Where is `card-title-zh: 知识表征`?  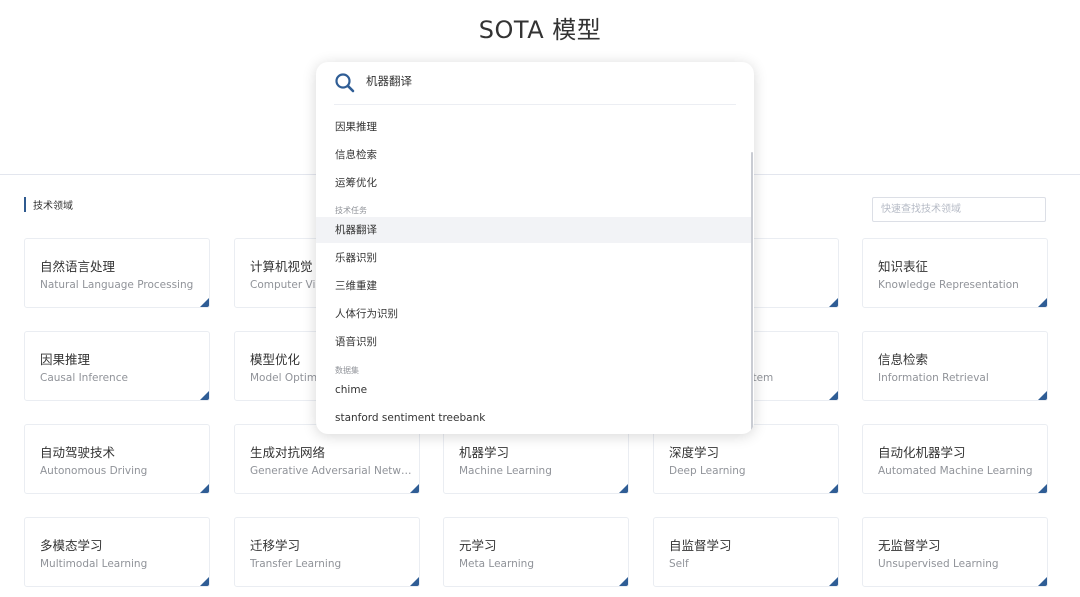
card-title-zh: 知识表征 is located at coordinates (903, 266).